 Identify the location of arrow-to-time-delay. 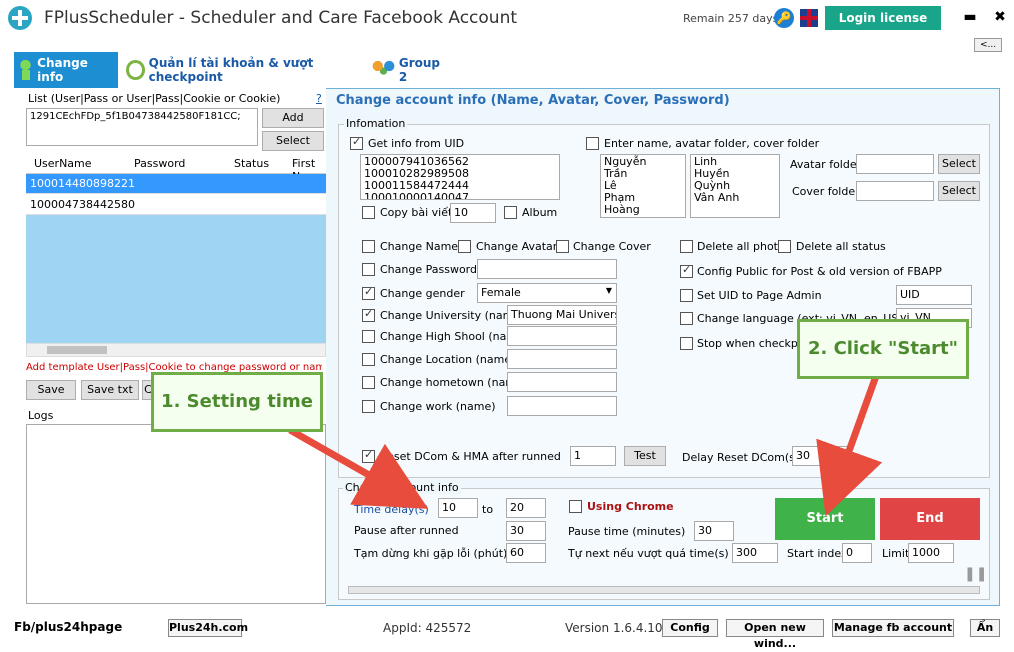
(358, 467).